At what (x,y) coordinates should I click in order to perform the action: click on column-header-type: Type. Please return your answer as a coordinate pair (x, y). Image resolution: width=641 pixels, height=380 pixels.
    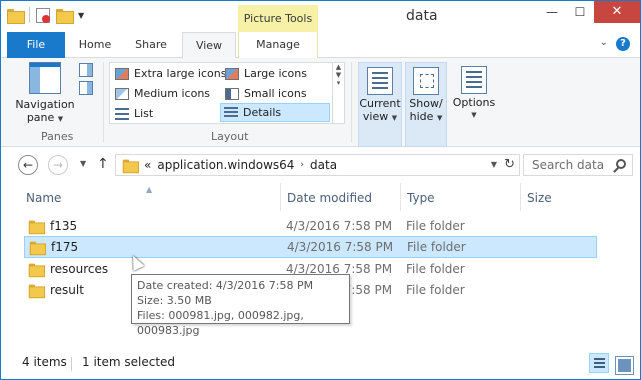
    Looking at the image, I should click on (421, 198).